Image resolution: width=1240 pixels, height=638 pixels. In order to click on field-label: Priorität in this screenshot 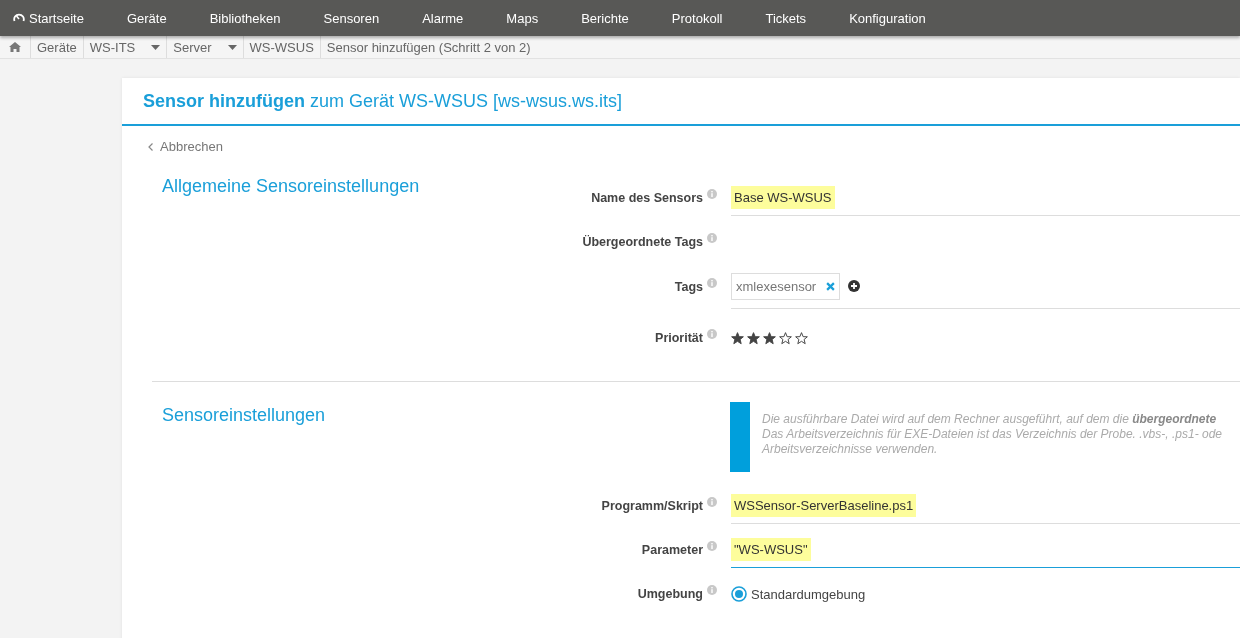, I will do `click(678, 338)`.